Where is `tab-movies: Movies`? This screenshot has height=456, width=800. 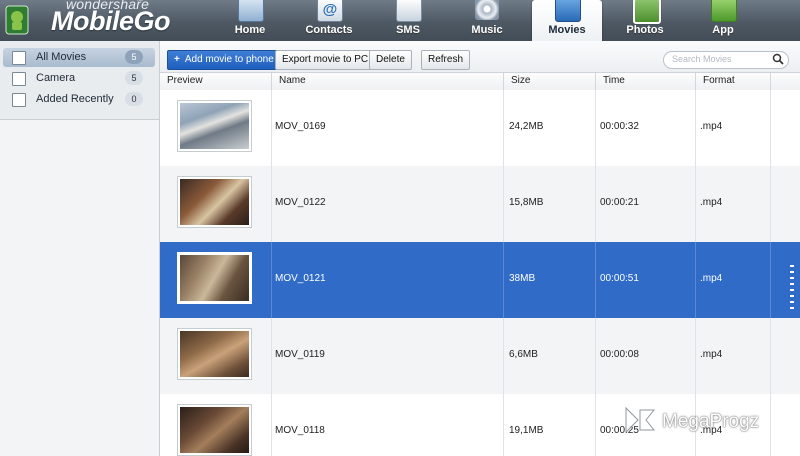 tab-movies: Movies is located at coordinates (567, 20).